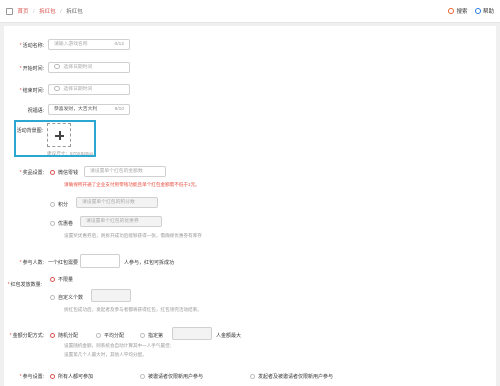 The width and height of the screenshot is (500, 386). Describe the element at coordinates (55, 138) in the screenshot. I see `highlight-box` at that location.